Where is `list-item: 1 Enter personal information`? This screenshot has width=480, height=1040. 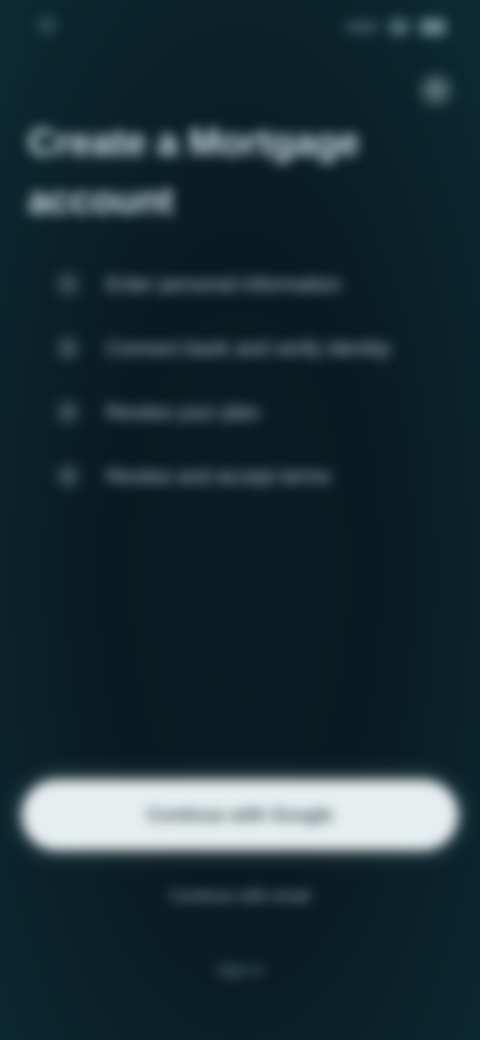 list-item: 1 Enter personal information is located at coordinates (236, 285).